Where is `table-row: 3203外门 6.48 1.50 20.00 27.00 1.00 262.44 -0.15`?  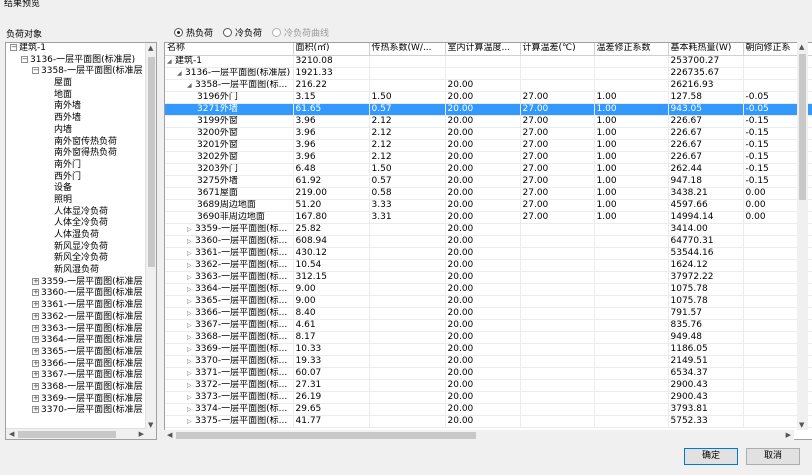
table-row: 3203外门 6.48 1.50 20.00 27.00 1.00 262.44 -0.15 is located at coordinates (488, 169).